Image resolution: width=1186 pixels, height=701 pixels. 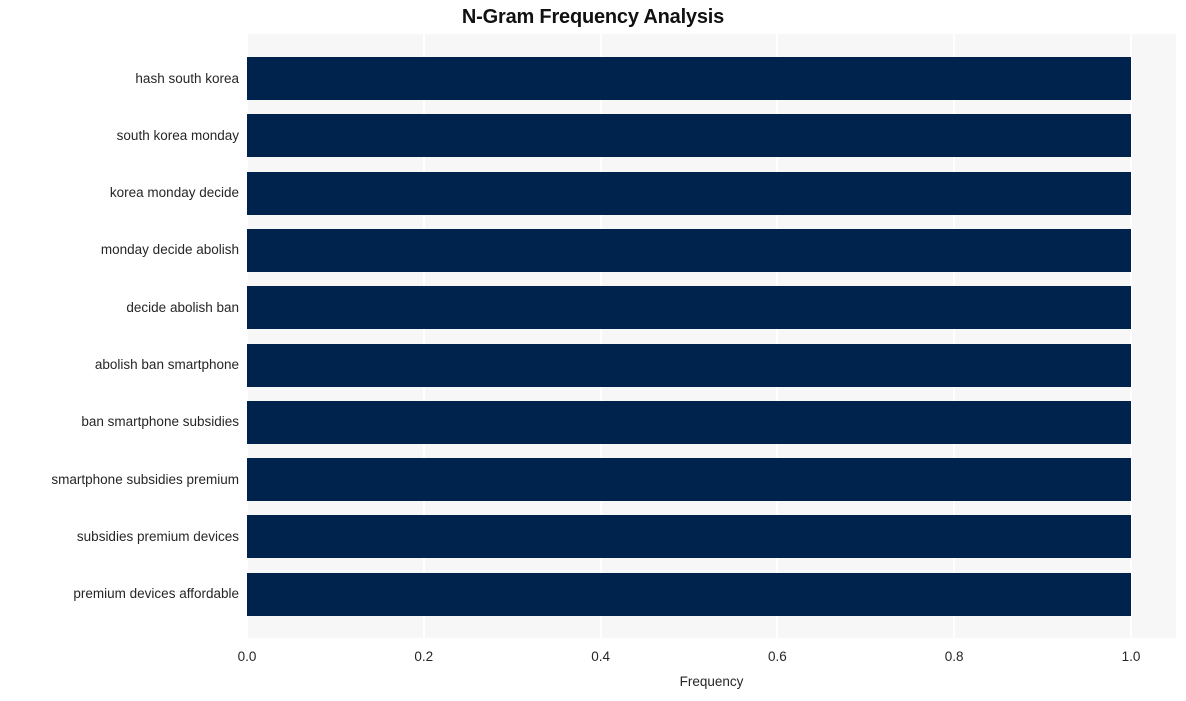 What do you see at coordinates (187, 78) in the screenshot?
I see `y-axis-tick-label: hash south korea` at bounding box center [187, 78].